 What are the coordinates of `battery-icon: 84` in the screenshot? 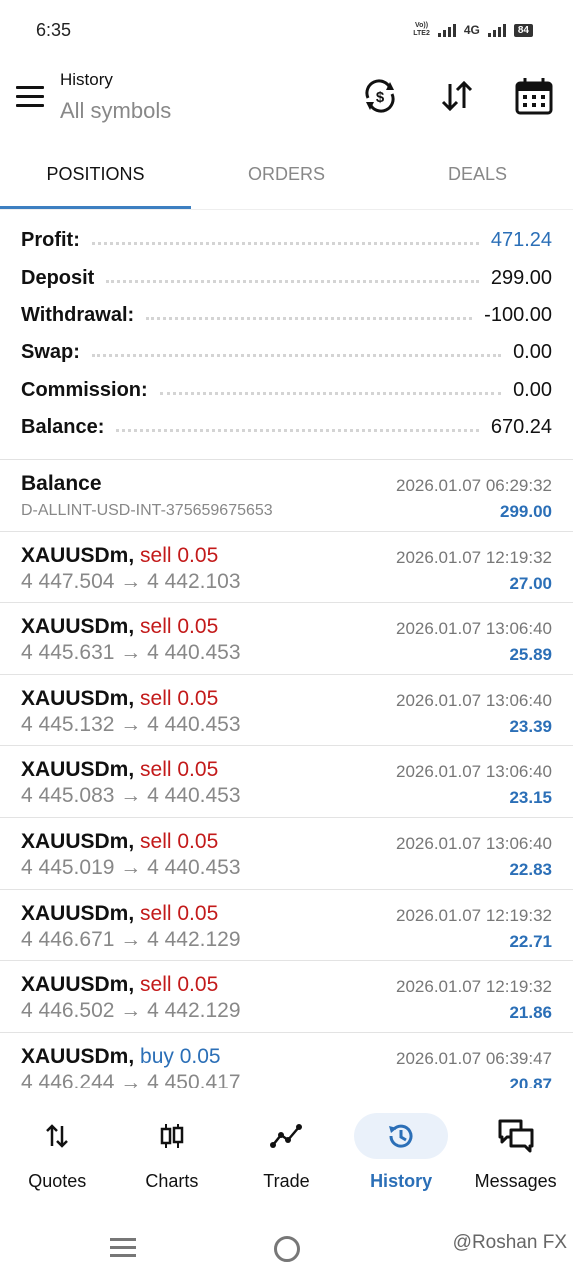 It's located at (523, 30).